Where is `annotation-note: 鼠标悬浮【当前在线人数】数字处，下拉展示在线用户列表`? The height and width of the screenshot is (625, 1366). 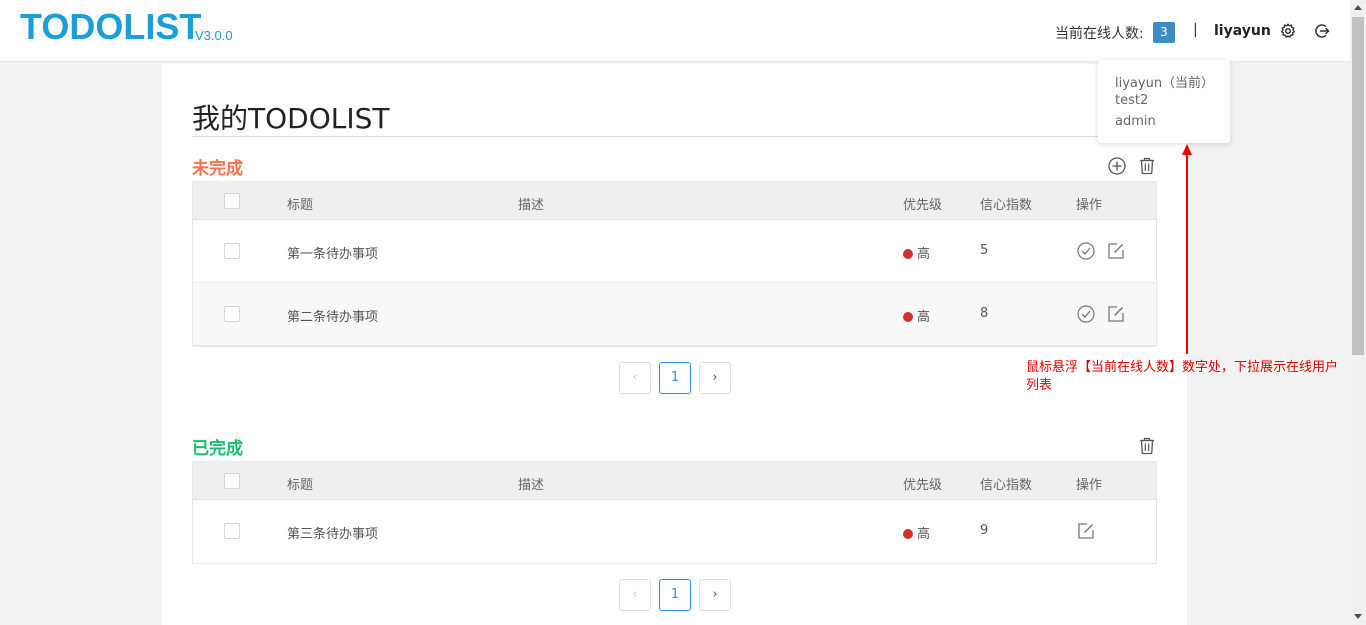 annotation-note: 鼠标悬浮【当前在线人数】数字处，下拉展示在线用户列表 is located at coordinates (1182, 376).